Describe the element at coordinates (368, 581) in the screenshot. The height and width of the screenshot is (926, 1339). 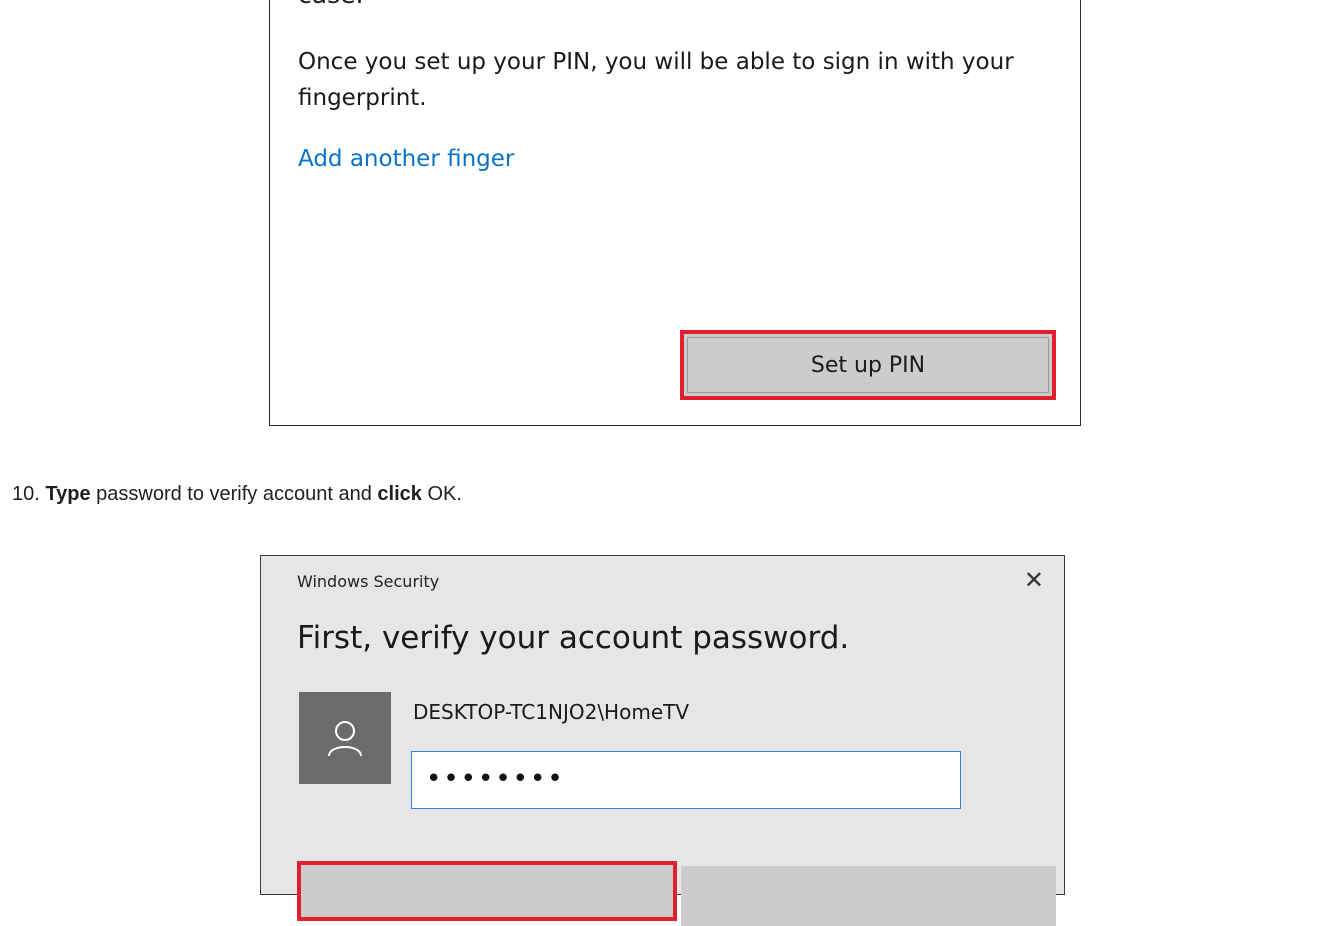
I see `dialog-title: Windows Security` at that location.